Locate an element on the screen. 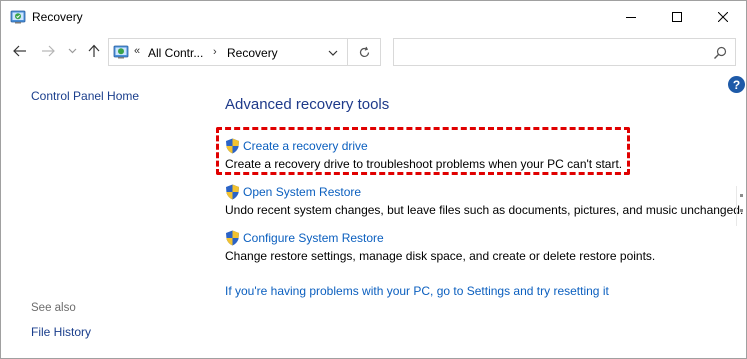 The width and height of the screenshot is (747, 359). close-icon is located at coordinates (723, 16).